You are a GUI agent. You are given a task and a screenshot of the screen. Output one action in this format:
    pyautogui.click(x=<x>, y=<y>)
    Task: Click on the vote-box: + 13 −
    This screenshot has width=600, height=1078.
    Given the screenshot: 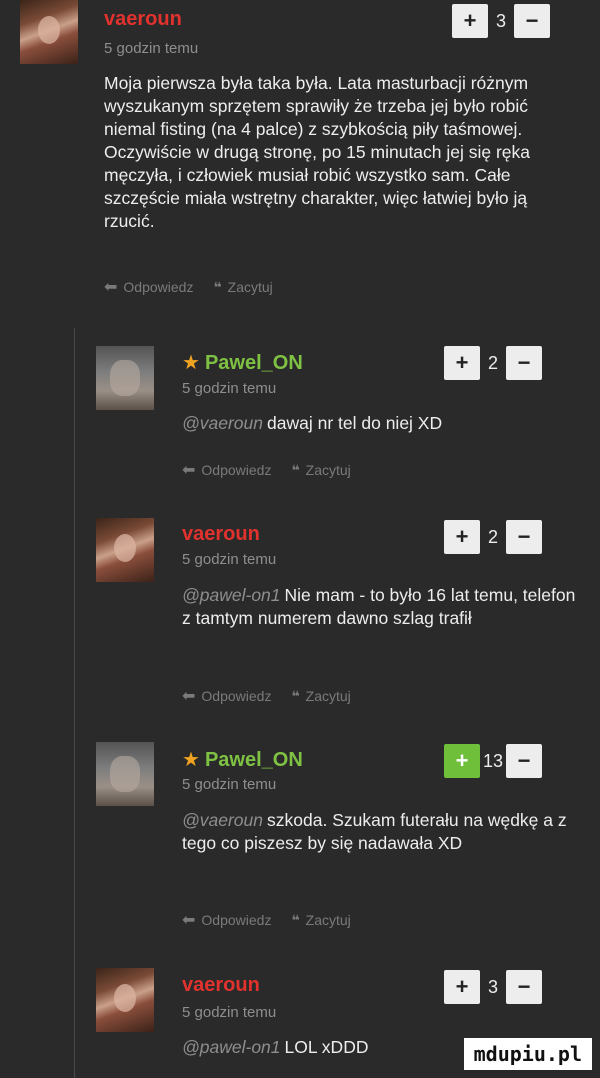 What is the action you would take?
    pyautogui.click(x=493, y=761)
    